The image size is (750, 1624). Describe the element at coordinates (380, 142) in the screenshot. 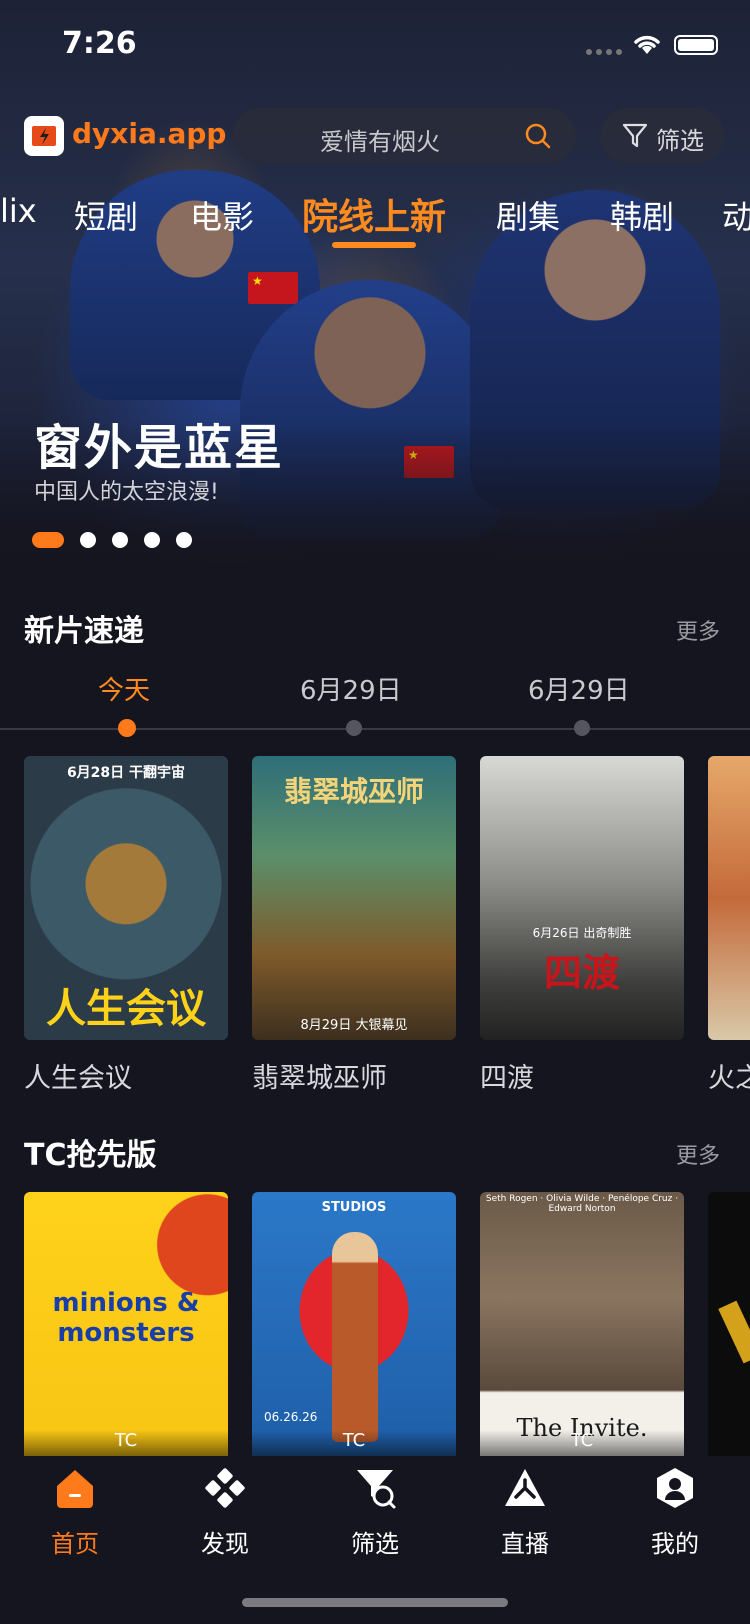

I see `search-placeholder: 爱情有烟火` at that location.